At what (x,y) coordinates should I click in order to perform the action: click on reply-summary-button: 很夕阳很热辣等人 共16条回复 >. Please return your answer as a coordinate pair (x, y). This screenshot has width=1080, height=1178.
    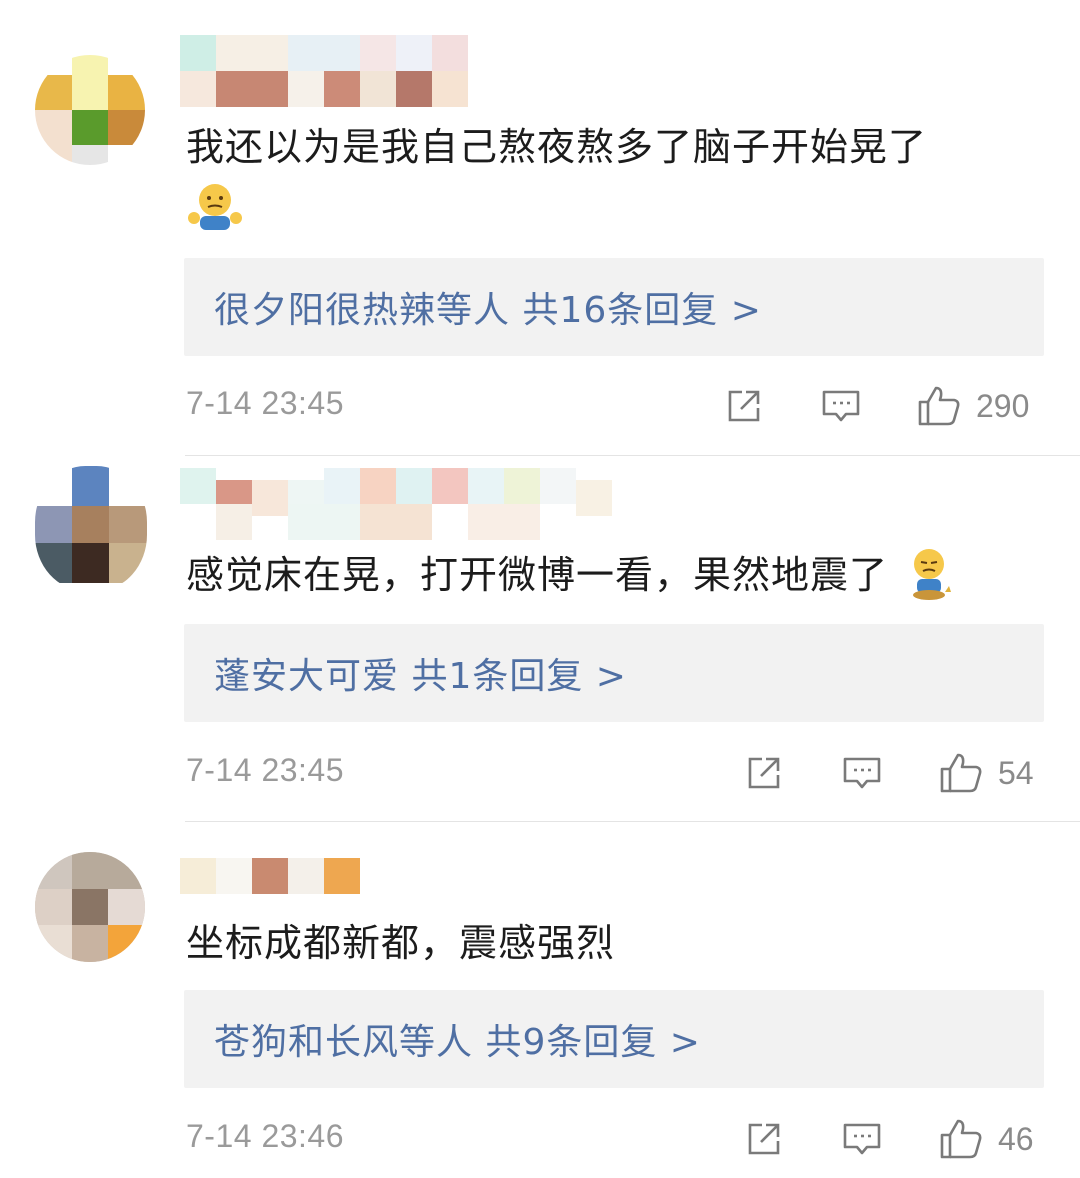
    Looking at the image, I should click on (614, 307).